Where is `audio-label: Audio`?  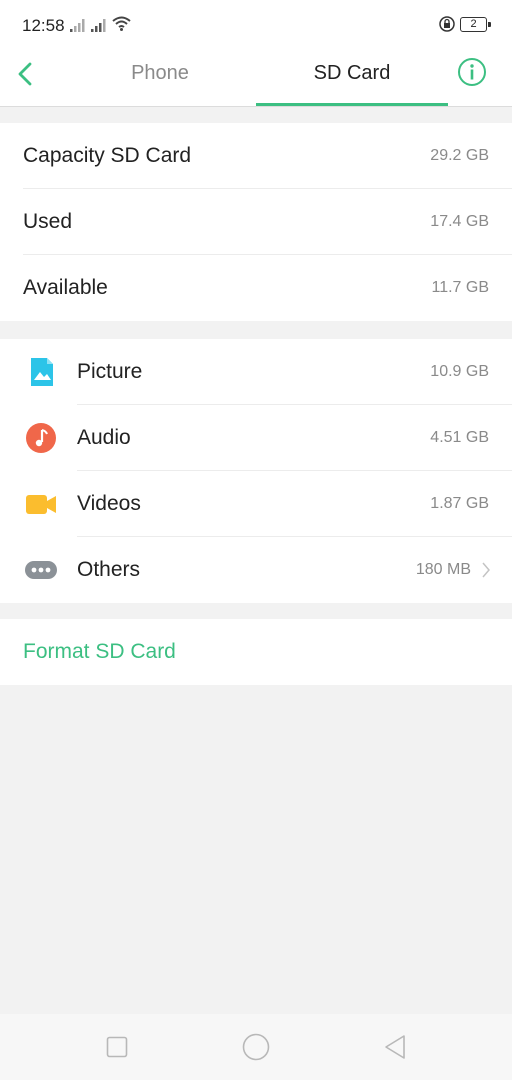 audio-label: Audio is located at coordinates (104, 437).